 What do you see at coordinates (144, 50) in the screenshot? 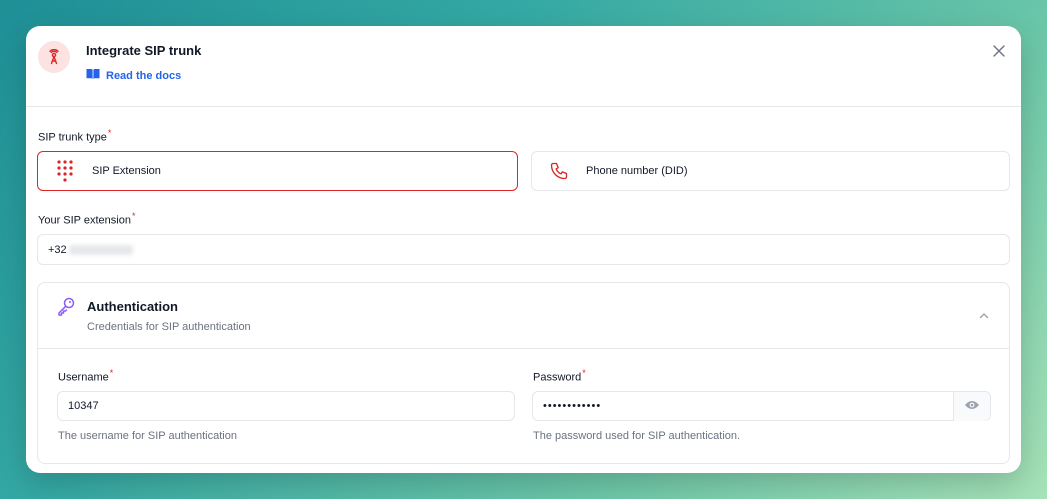
I see `modal-title: Integrate SIP trunk` at bounding box center [144, 50].